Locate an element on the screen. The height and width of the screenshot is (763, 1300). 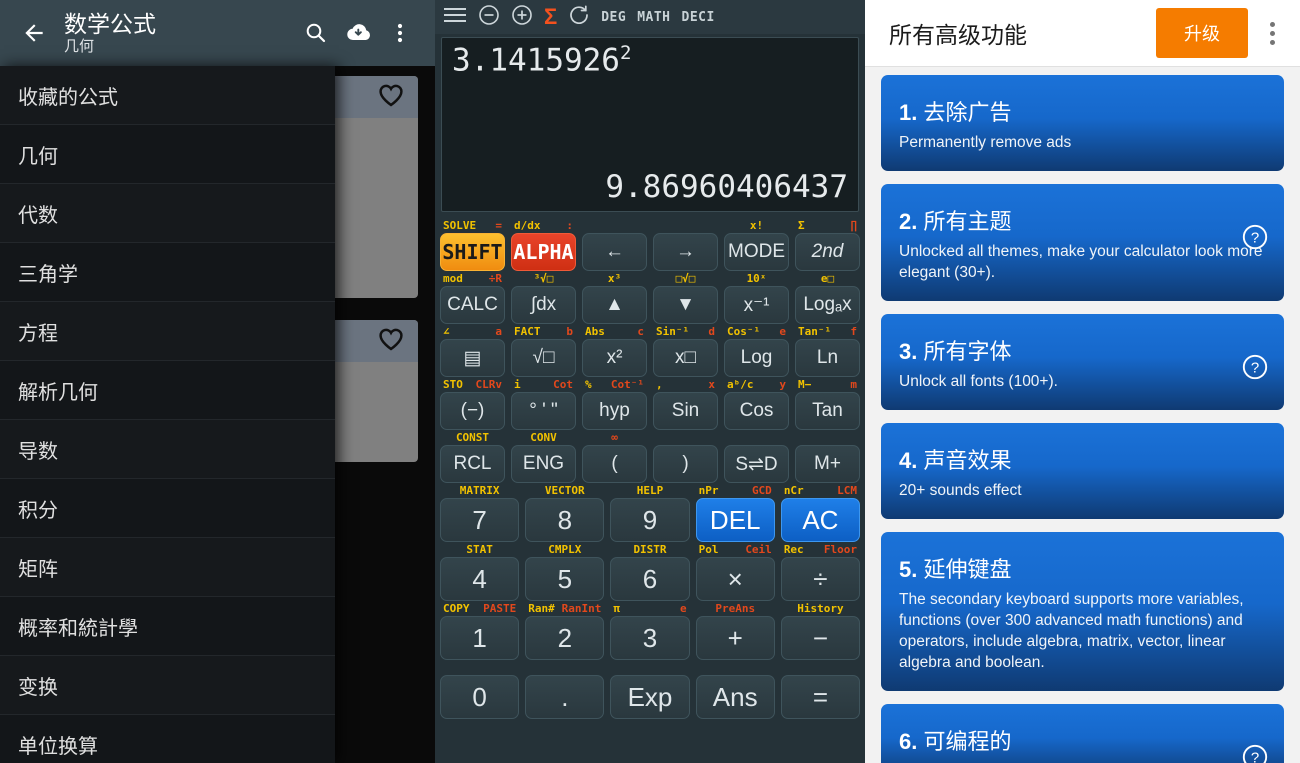
minus-circle-icon is located at coordinates (489, 17).